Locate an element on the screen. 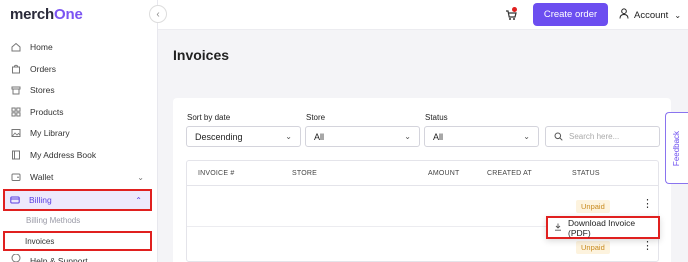  sidebar-subitem-label: Billing Methods is located at coordinates (53, 220).